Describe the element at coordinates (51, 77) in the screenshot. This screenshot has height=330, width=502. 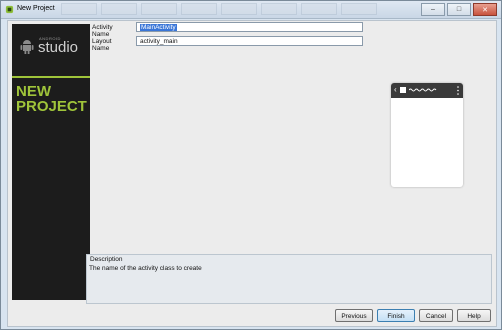
I see `sidebar-divider` at that location.